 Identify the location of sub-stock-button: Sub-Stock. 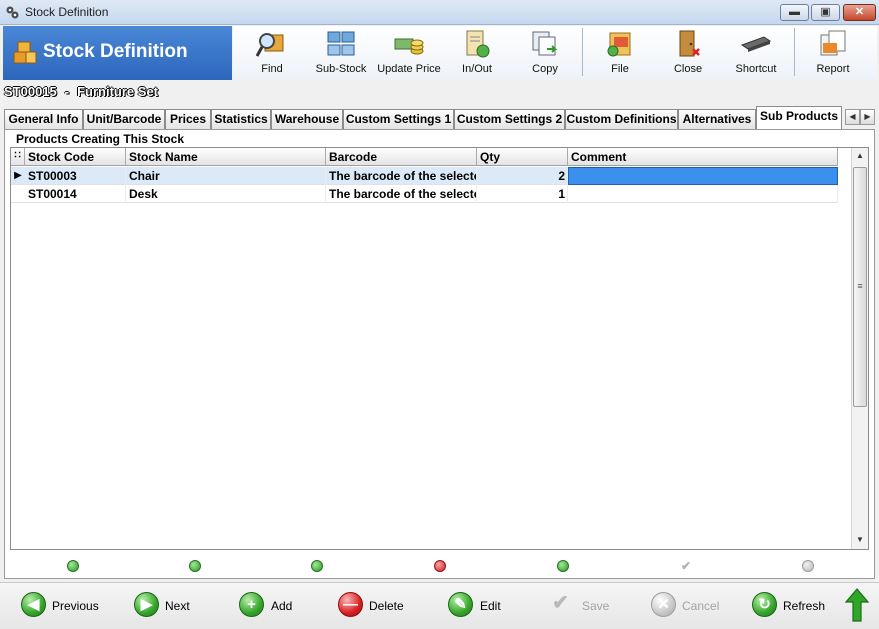
(341, 53).